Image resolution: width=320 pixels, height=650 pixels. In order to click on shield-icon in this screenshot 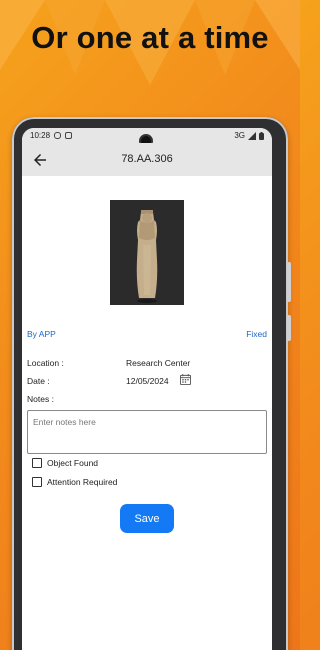, I will do `click(58, 135)`.